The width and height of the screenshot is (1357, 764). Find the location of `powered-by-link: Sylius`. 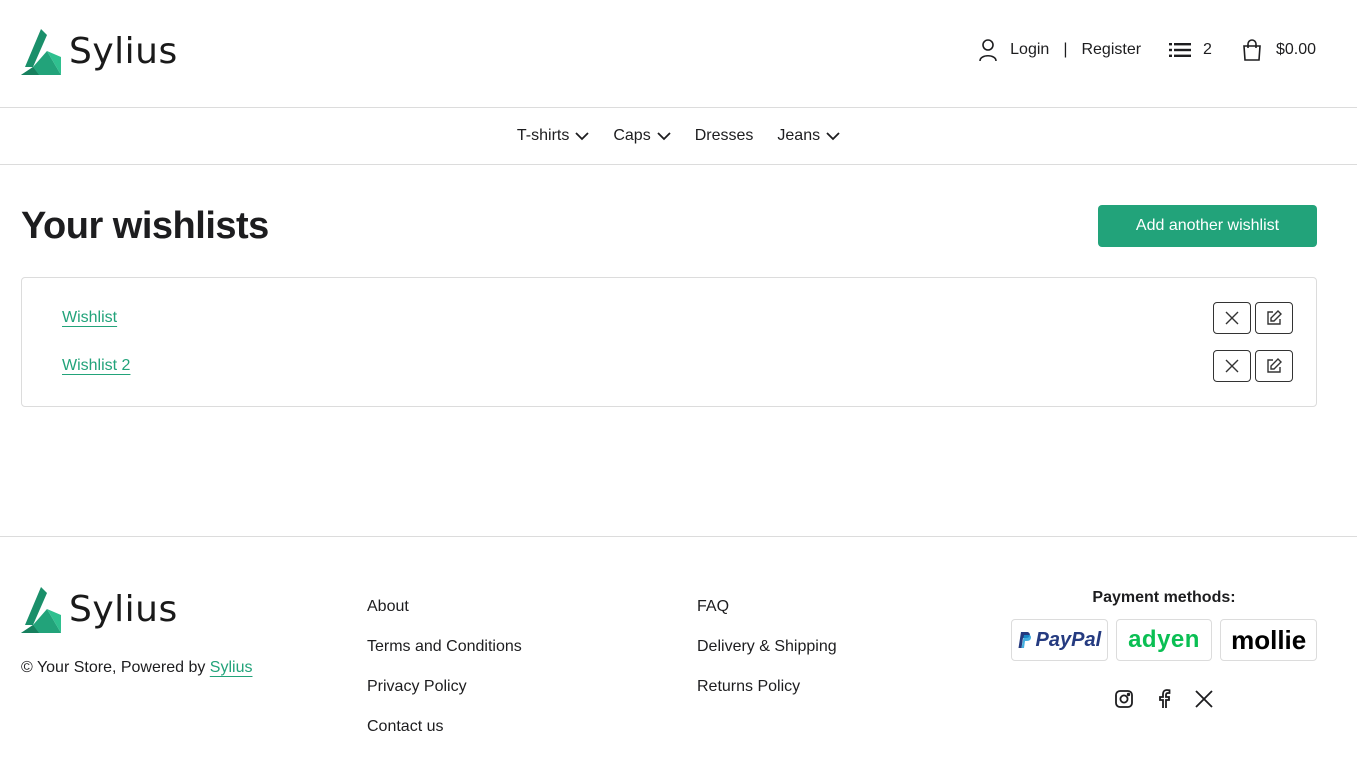

powered-by-link: Sylius is located at coordinates (231, 667).